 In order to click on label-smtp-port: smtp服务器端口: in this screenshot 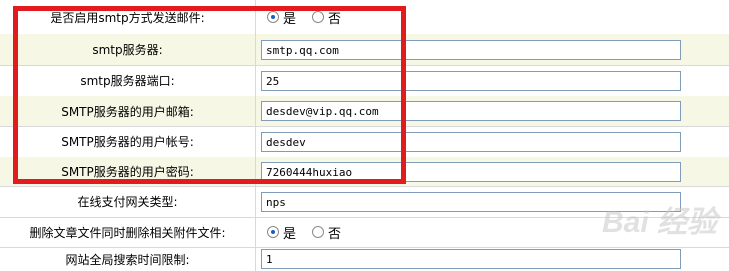, I will do `click(128, 80)`.